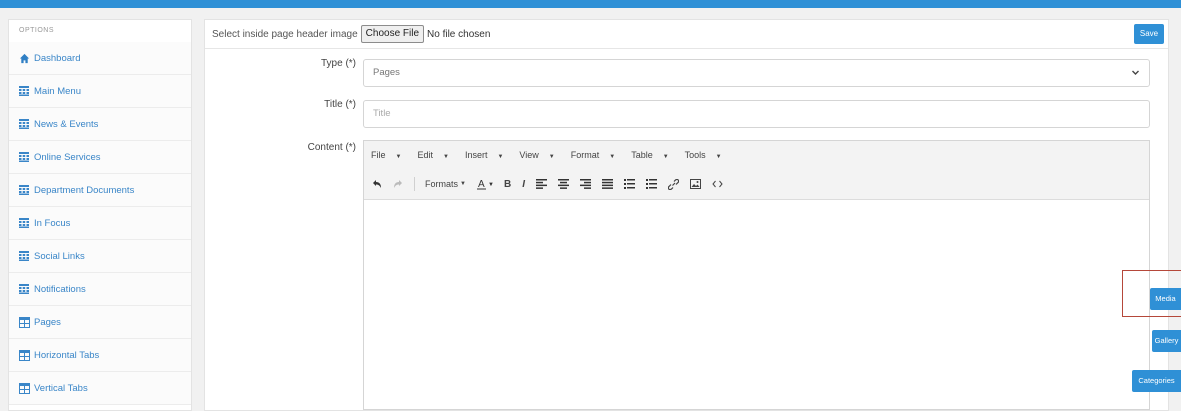  I want to click on media-button: Media, so click(1165, 299).